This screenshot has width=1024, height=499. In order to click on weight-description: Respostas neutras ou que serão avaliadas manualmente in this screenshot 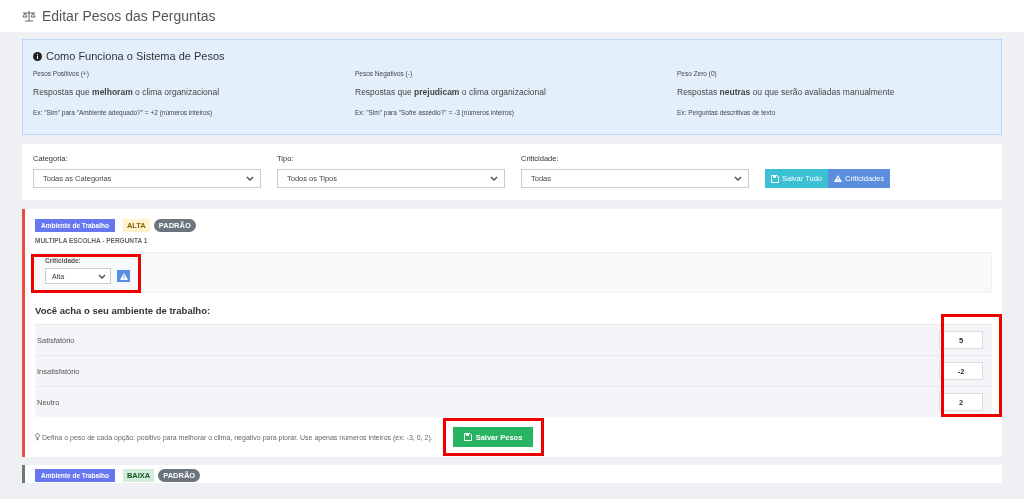, I will do `click(786, 92)`.